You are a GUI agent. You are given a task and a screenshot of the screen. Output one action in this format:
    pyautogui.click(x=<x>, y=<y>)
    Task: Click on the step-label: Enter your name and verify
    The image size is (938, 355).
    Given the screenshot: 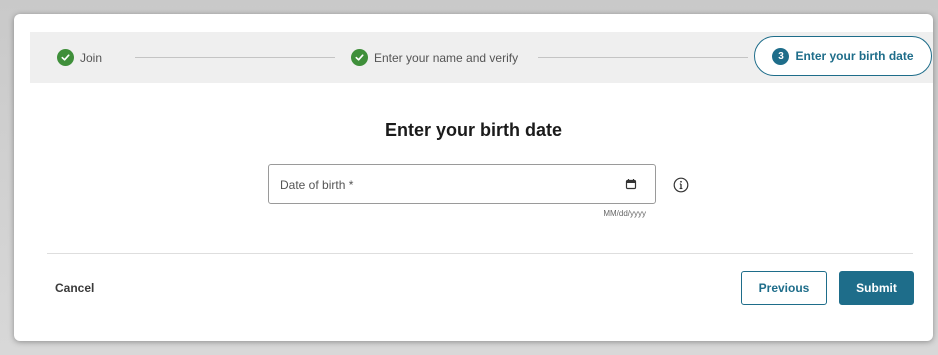 What is the action you would take?
    pyautogui.click(x=446, y=57)
    